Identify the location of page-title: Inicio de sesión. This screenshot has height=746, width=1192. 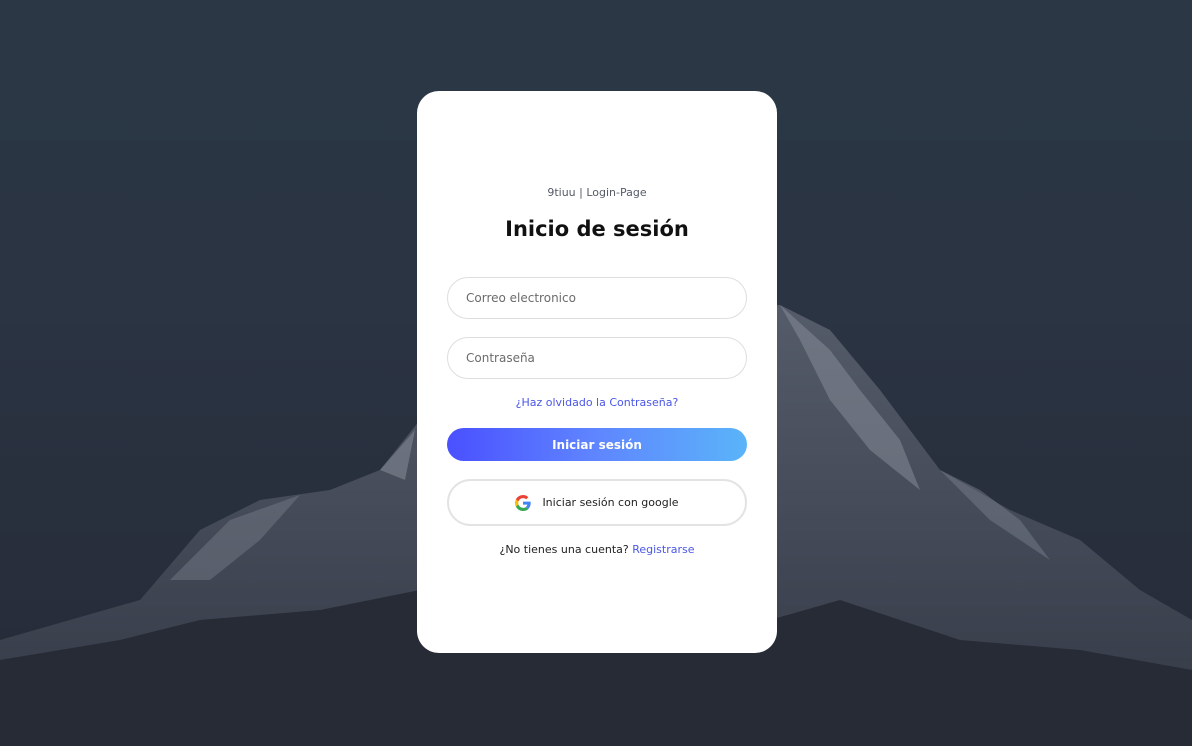
(597, 229).